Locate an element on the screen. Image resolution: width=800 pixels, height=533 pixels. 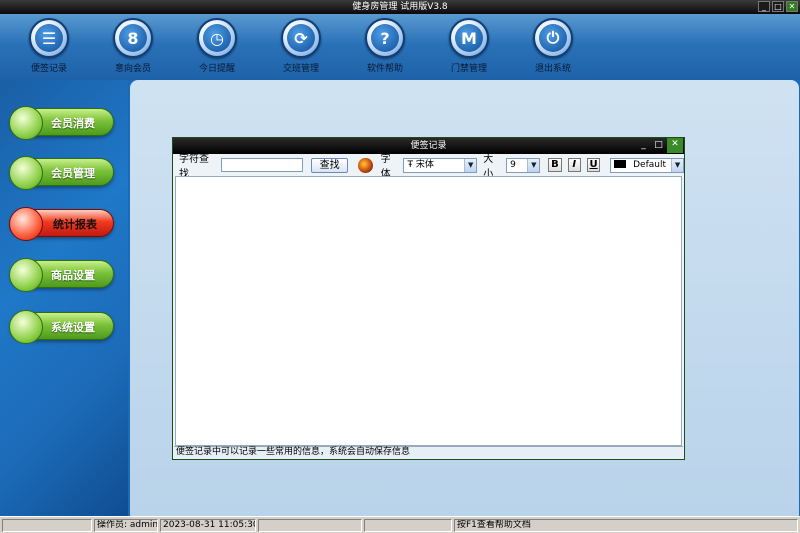
minimize-button: _ is located at coordinates (764, 6).